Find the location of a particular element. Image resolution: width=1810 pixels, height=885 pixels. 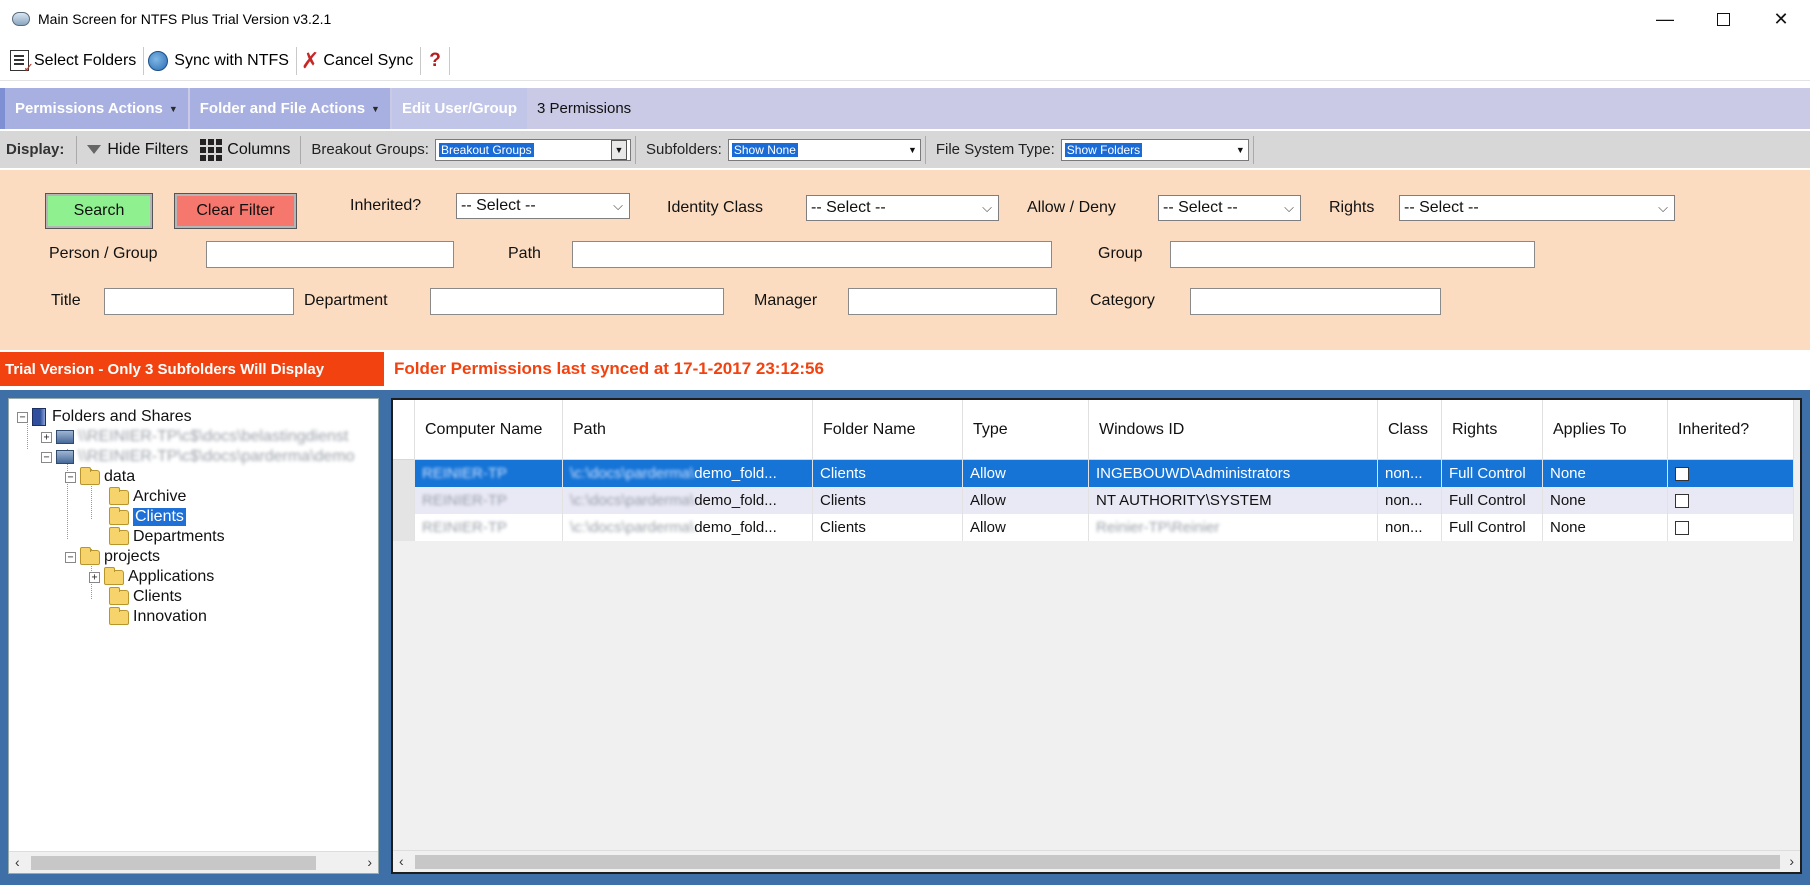

minimize-button: — is located at coordinates (1665, 19).